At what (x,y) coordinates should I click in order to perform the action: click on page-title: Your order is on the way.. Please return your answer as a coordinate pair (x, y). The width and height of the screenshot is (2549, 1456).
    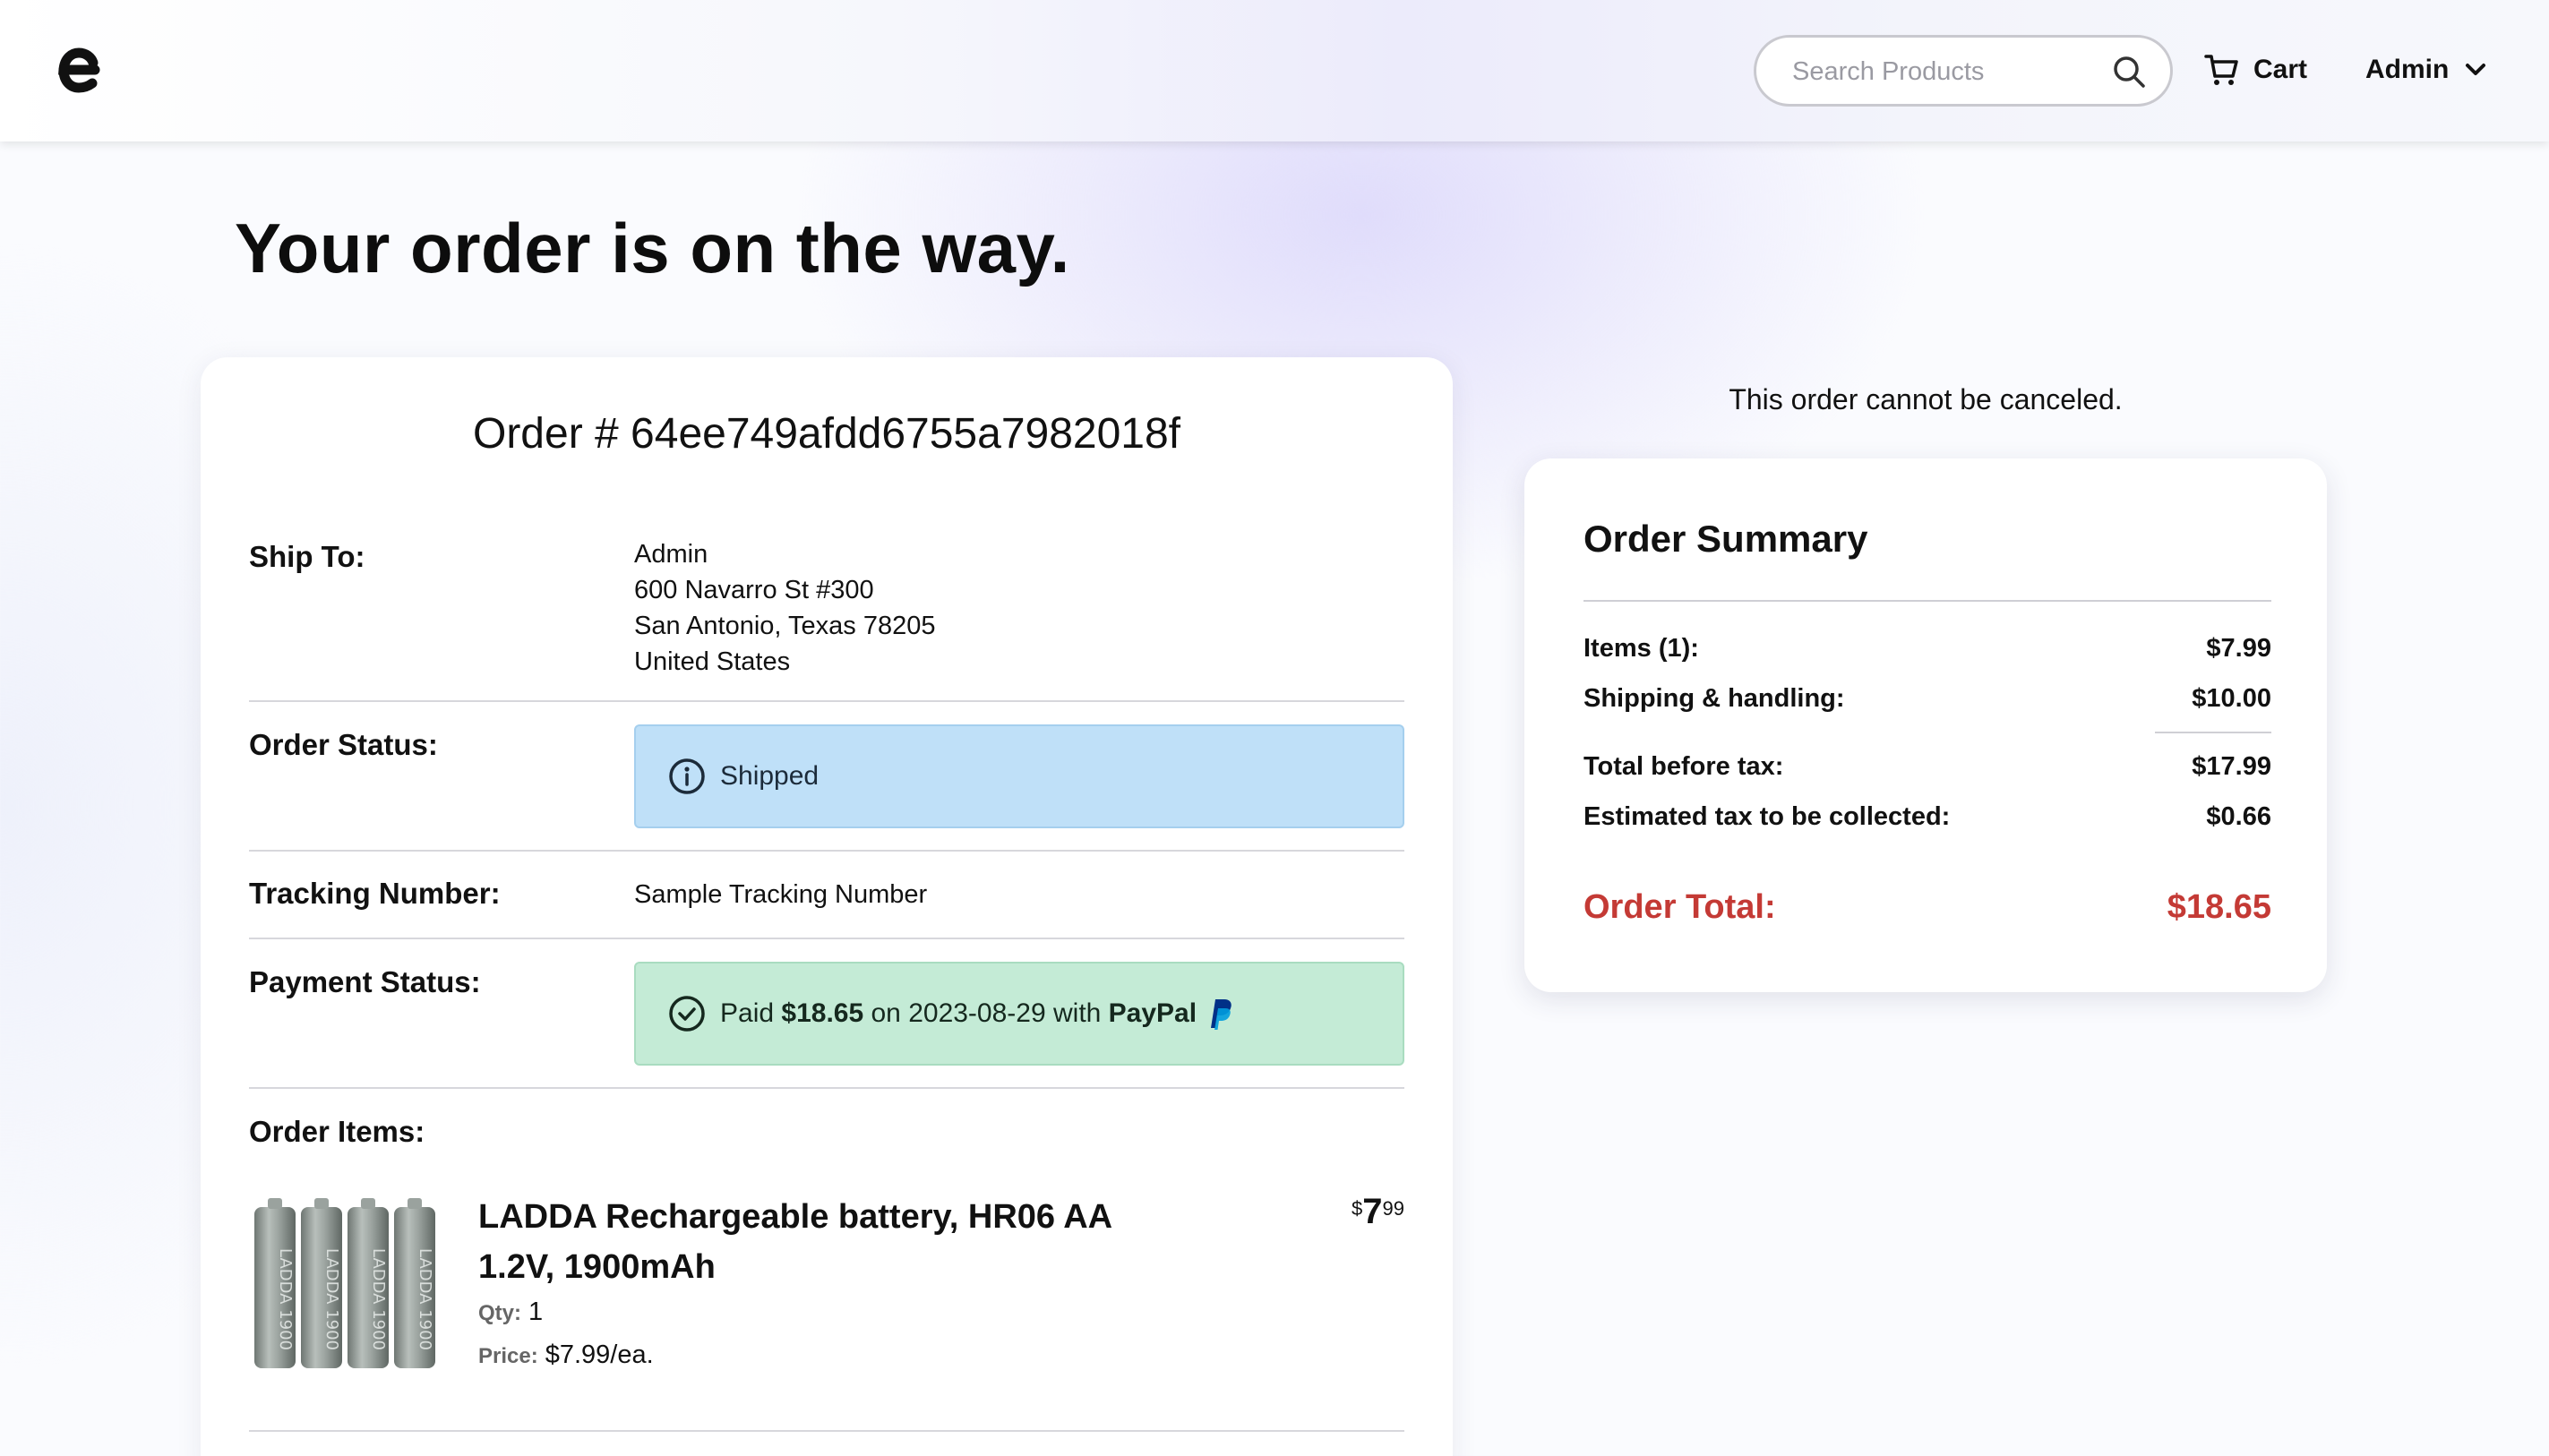
    Looking at the image, I should click on (652, 248).